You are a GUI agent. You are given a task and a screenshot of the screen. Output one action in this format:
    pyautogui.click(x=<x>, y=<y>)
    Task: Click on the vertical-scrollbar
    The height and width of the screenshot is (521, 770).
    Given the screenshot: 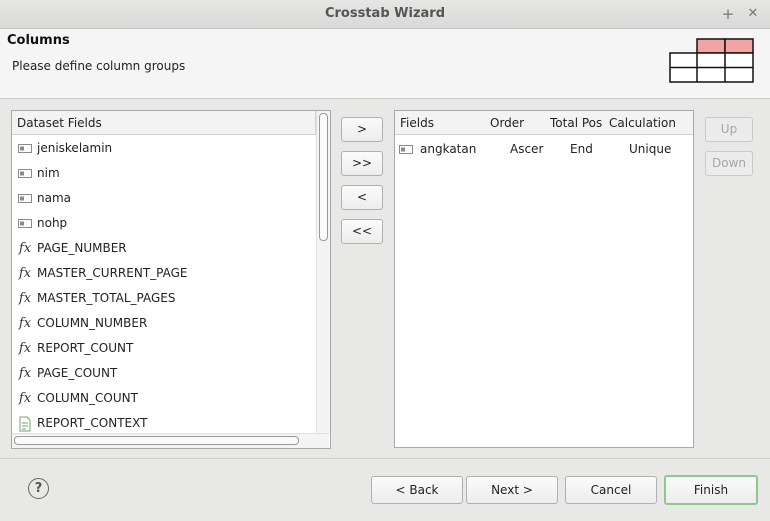 What is the action you would take?
    pyautogui.click(x=323, y=272)
    